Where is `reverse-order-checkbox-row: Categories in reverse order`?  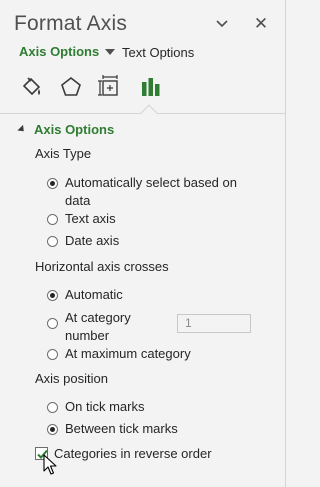 reverse-order-checkbox-row: Categories in reverse order is located at coordinates (123, 453).